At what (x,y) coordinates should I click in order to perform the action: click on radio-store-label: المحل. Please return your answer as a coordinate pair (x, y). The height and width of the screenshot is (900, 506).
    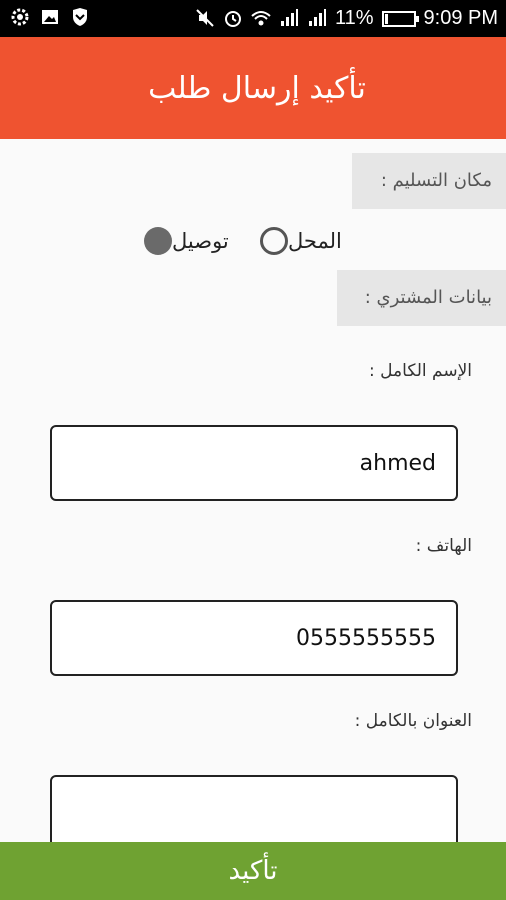
    Looking at the image, I should click on (315, 241).